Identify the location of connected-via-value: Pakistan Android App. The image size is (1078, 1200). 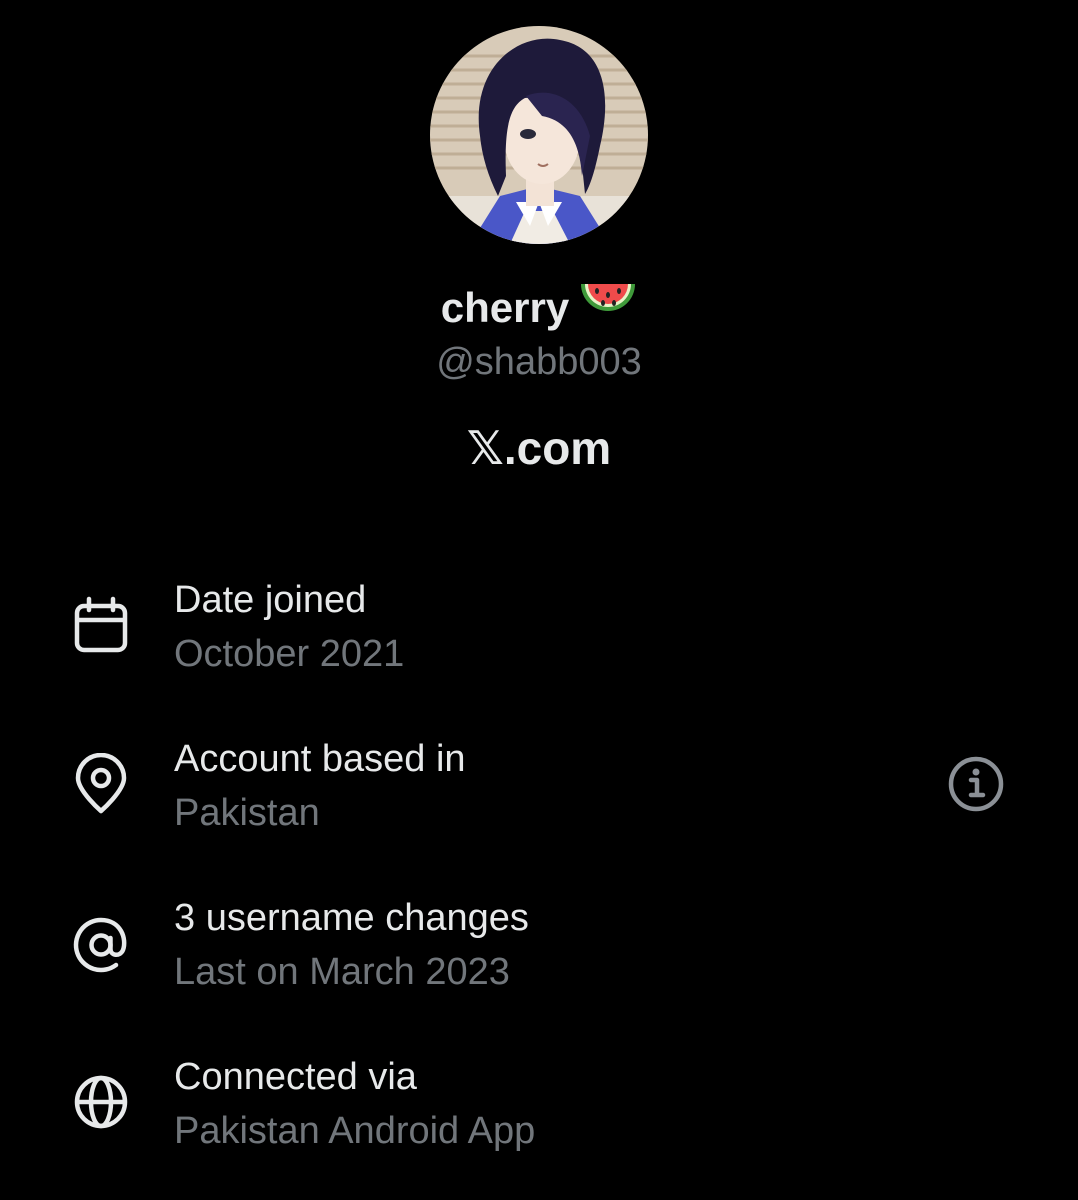
(355, 1131).